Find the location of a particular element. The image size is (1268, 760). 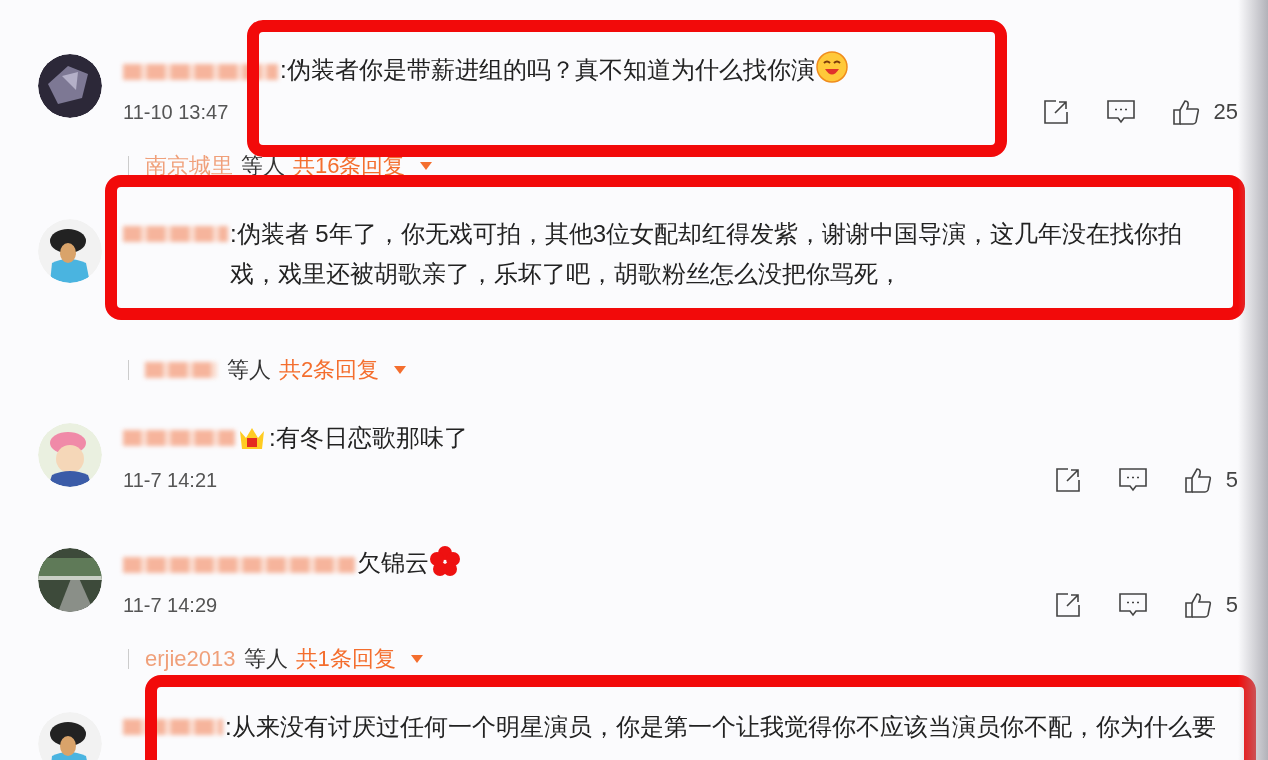

comment-time: 11-7 14:21 is located at coordinates (170, 480).